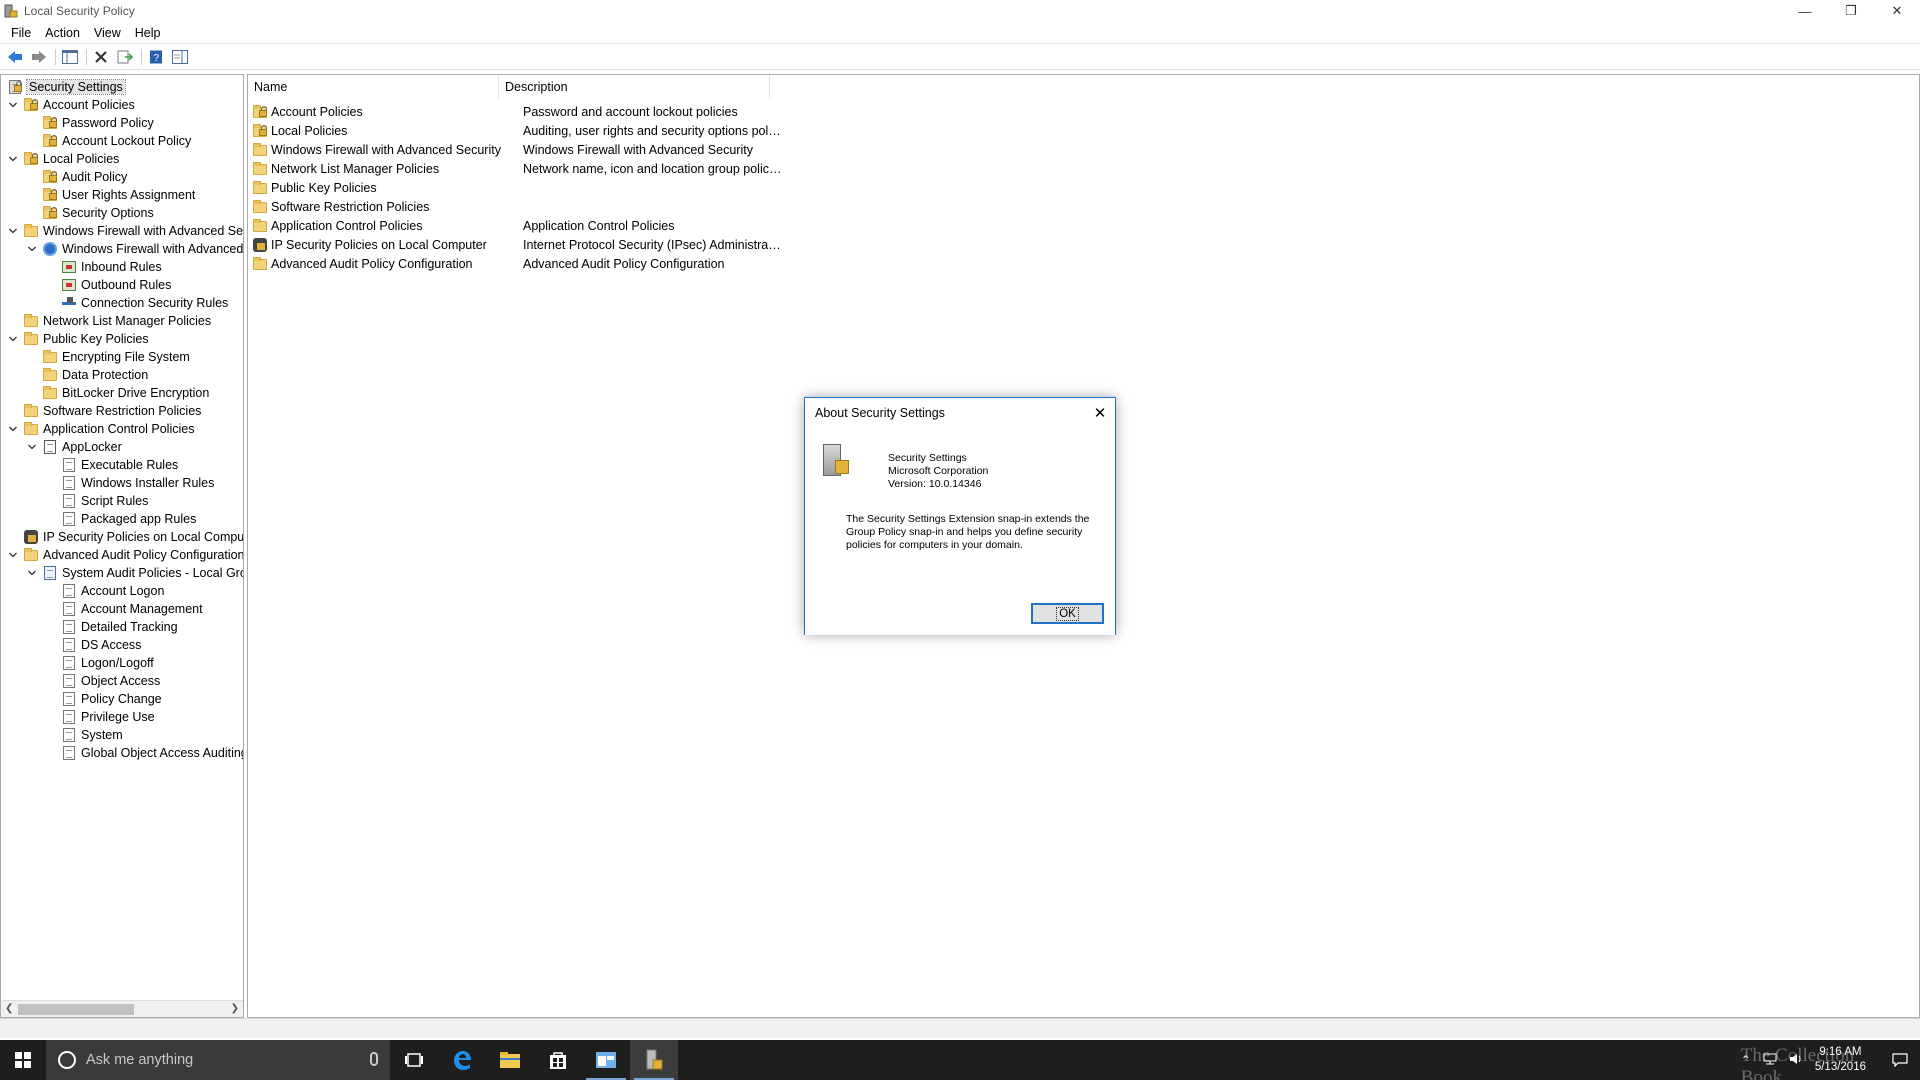 The height and width of the screenshot is (1080, 1920). What do you see at coordinates (108, 141) in the screenshot?
I see `tree-item: Account Lockout Policy` at bounding box center [108, 141].